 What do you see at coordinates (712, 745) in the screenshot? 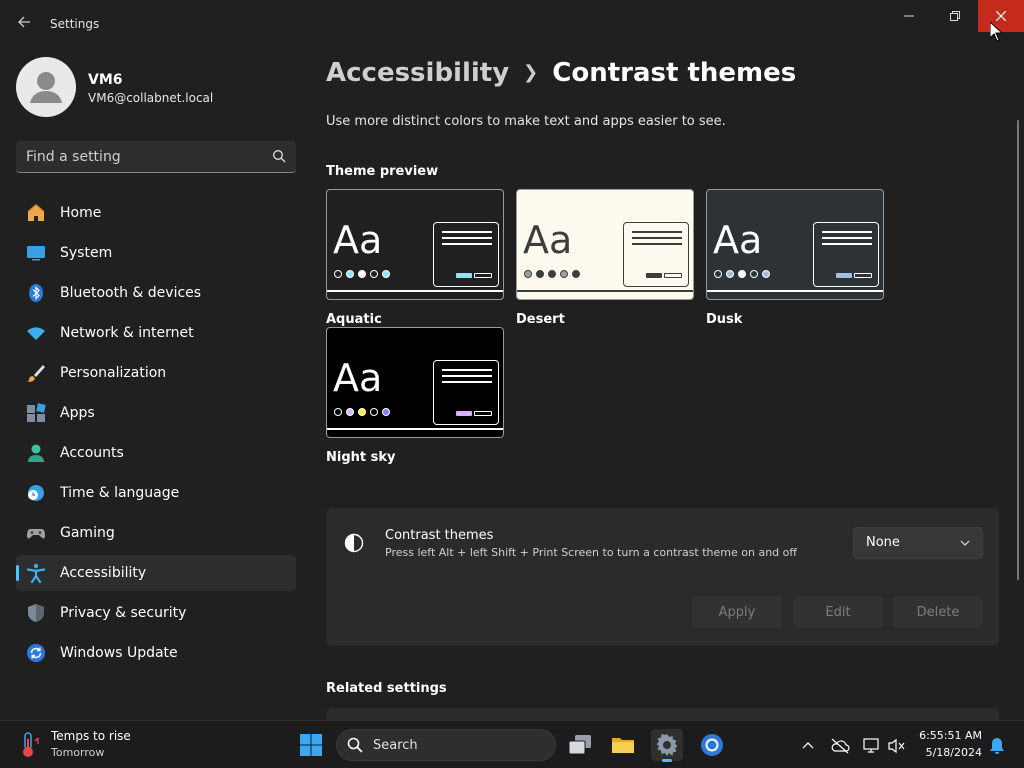
I see `browser-button` at bounding box center [712, 745].